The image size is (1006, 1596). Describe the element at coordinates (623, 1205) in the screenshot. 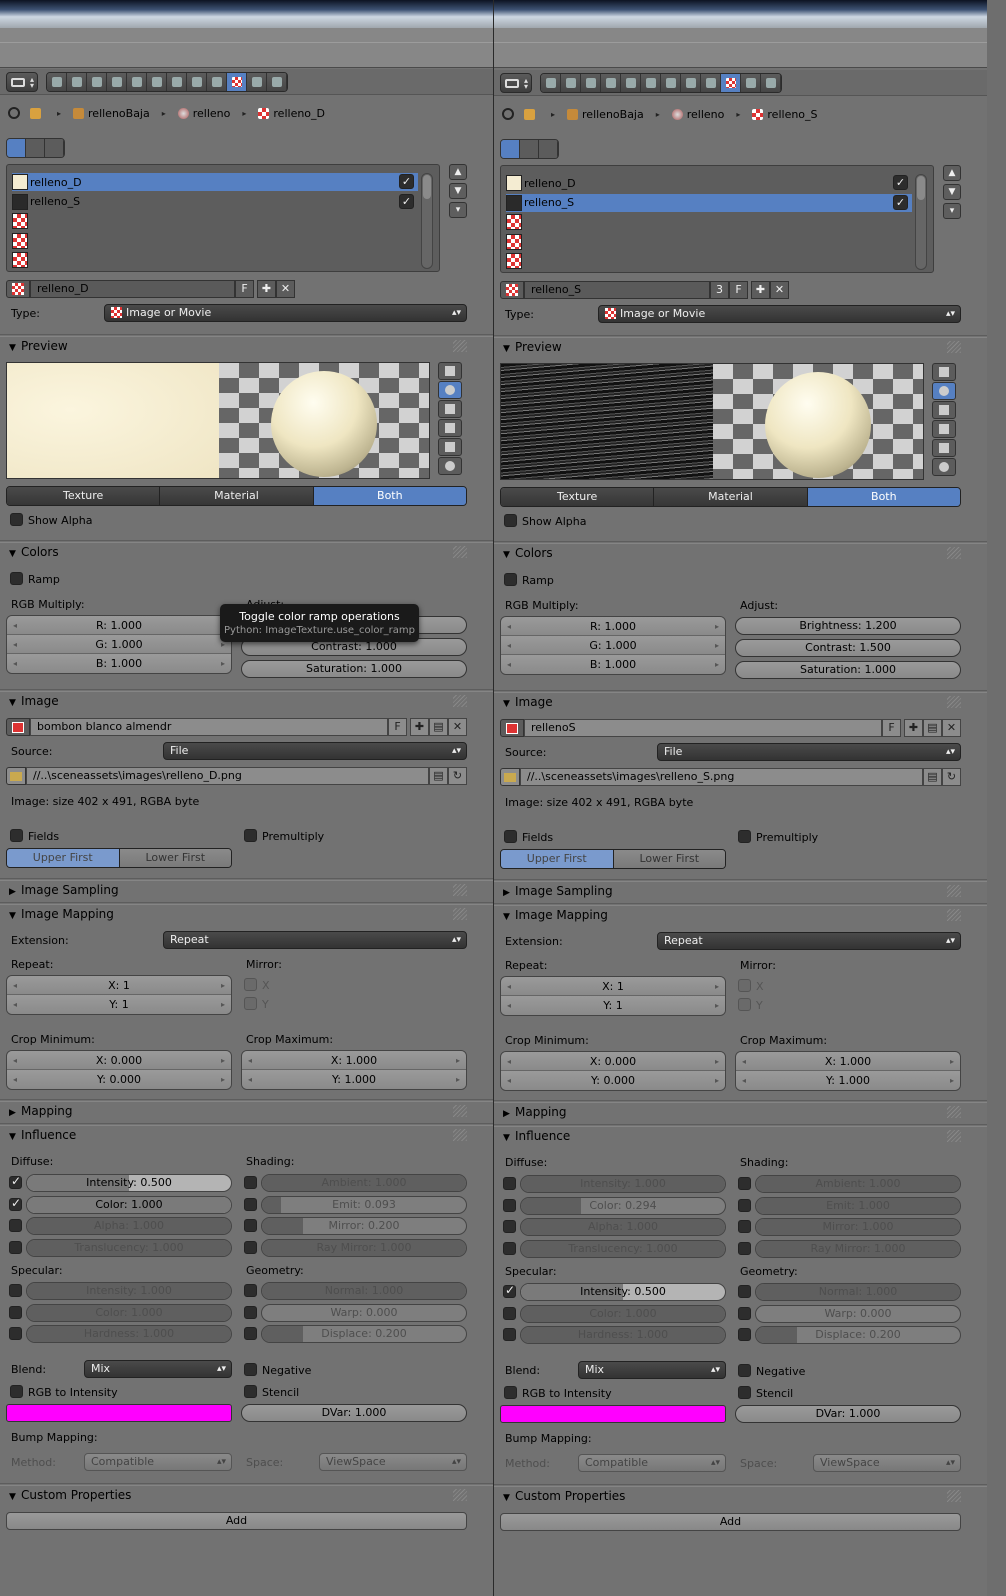

I see `diffuse-slider: Color: 0.294` at that location.